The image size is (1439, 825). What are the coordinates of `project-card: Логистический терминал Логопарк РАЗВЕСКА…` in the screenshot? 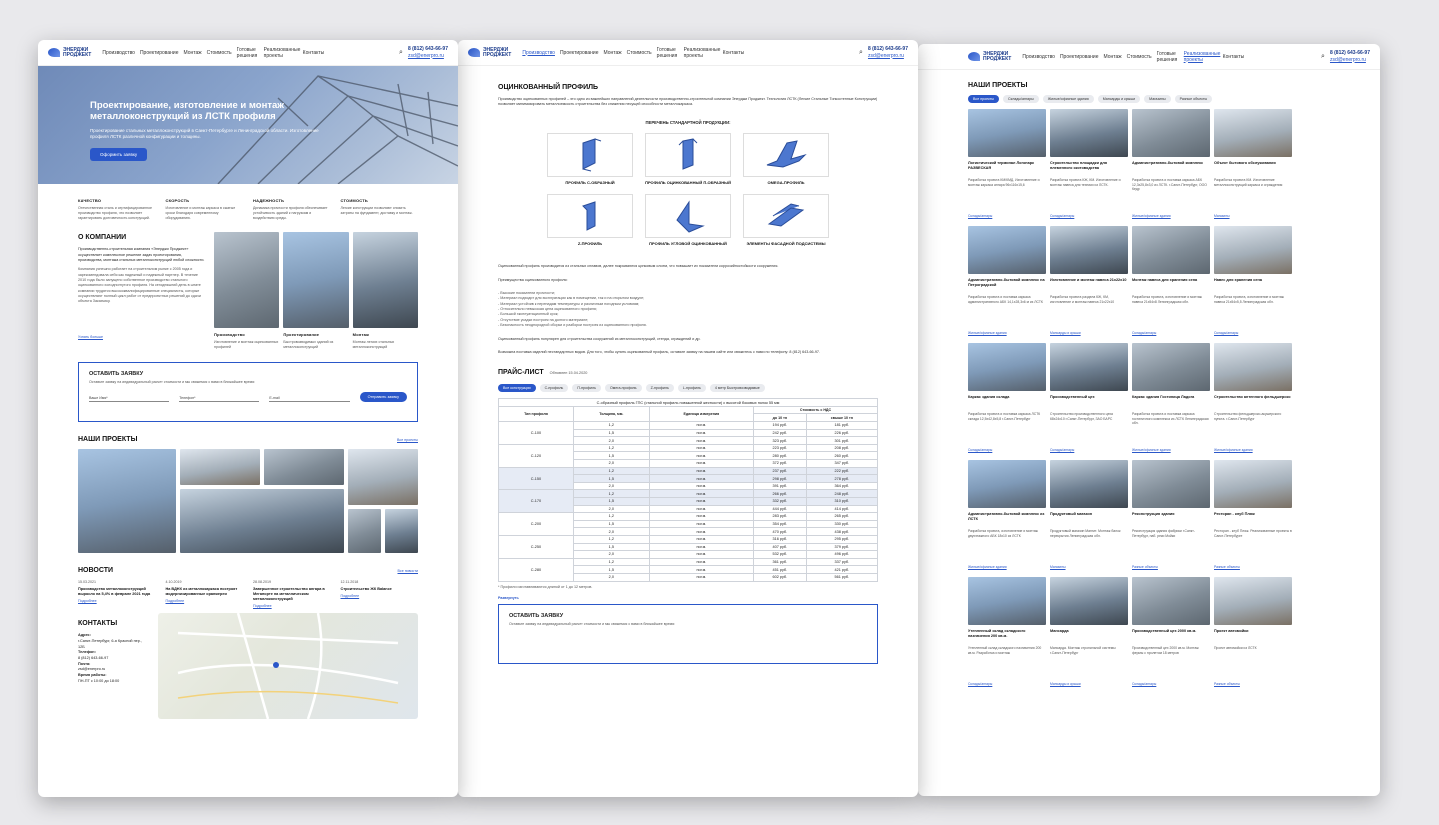 It's located at (1007, 165).